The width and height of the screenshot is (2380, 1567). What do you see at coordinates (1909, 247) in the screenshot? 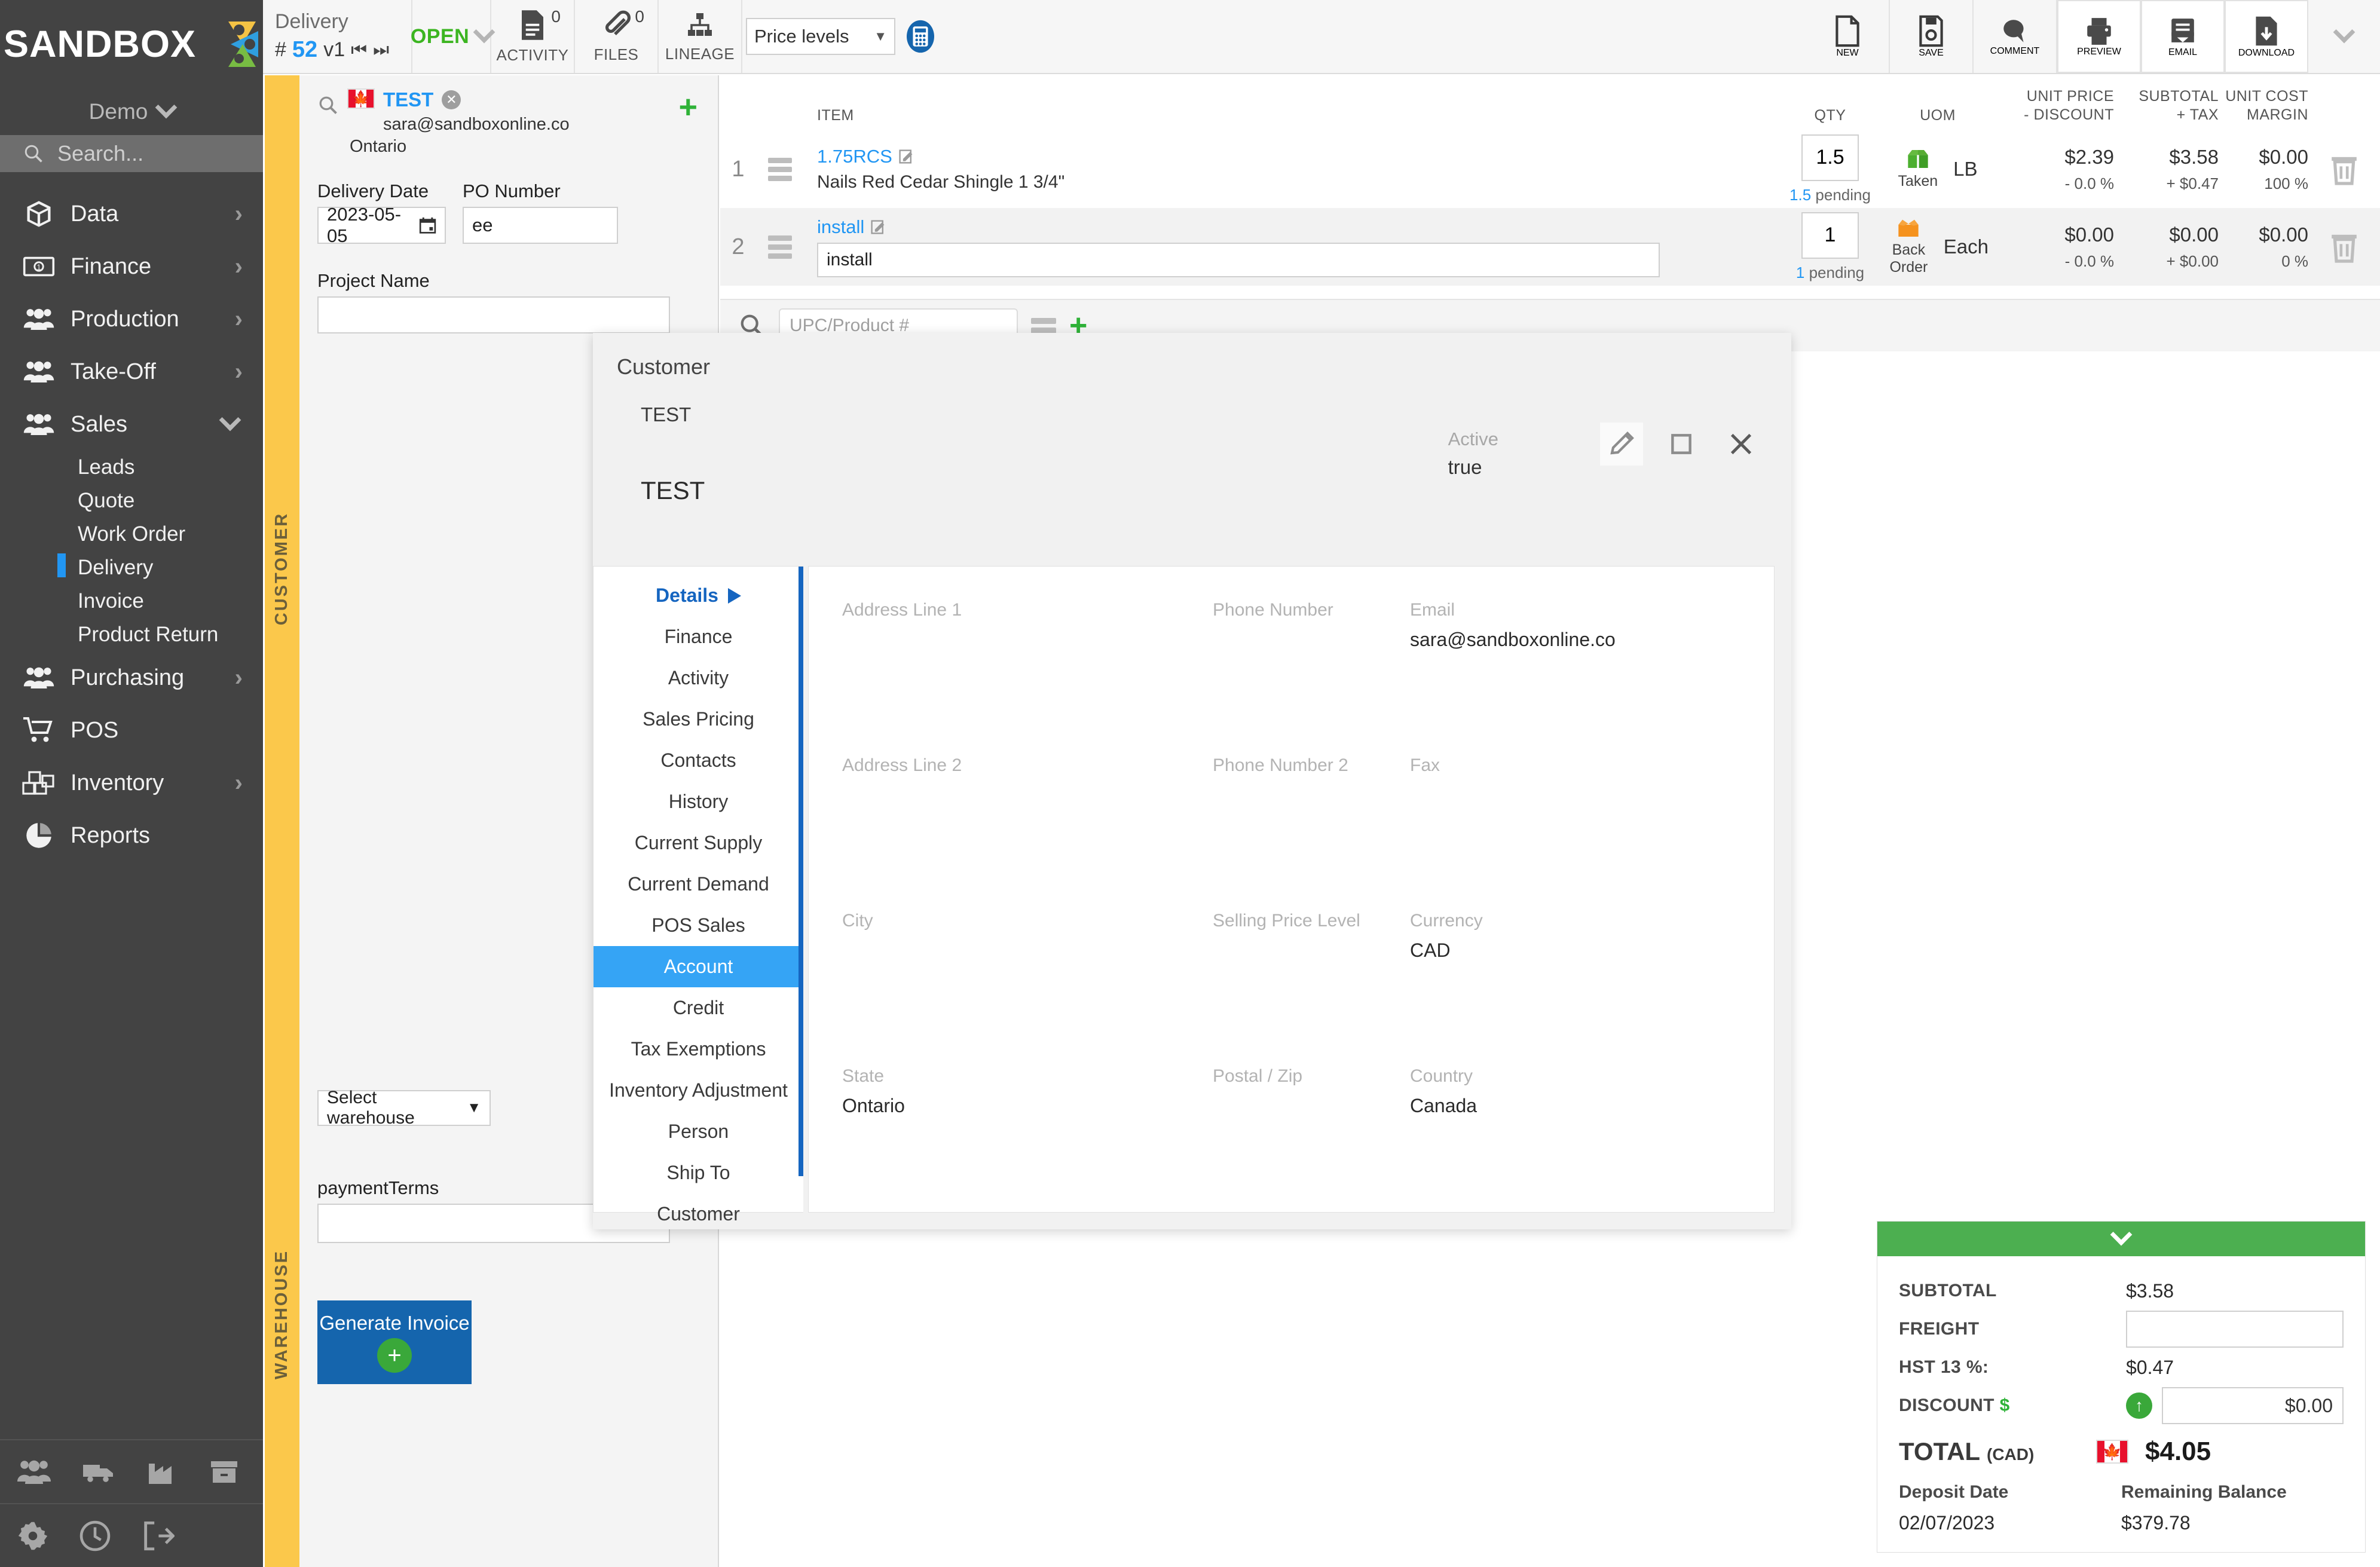
I see `row-status: Back Order` at bounding box center [1909, 247].